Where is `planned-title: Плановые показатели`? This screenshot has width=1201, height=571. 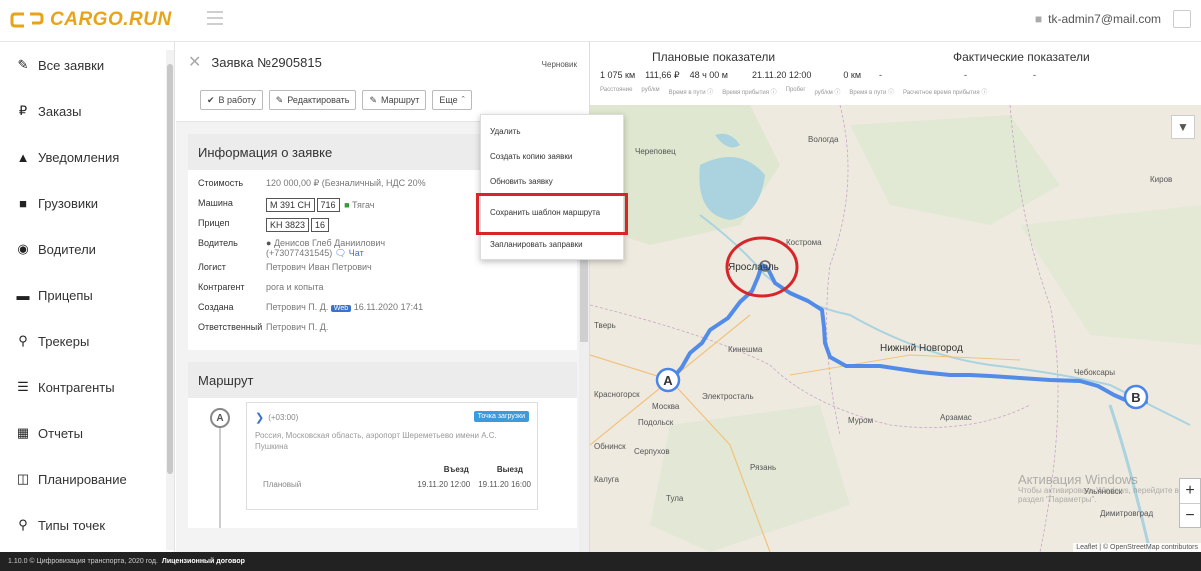 planned-title: Плановые показатели is located at coordinates (714, 57).